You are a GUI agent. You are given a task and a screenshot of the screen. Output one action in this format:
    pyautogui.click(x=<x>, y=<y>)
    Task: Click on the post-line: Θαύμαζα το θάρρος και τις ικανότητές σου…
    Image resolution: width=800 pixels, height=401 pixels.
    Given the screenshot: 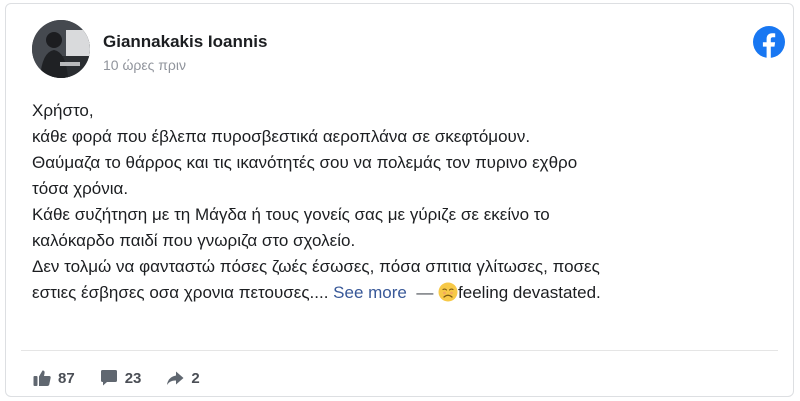 What is the action you would take?
    pyautogui.click(x=305, y=162)
    